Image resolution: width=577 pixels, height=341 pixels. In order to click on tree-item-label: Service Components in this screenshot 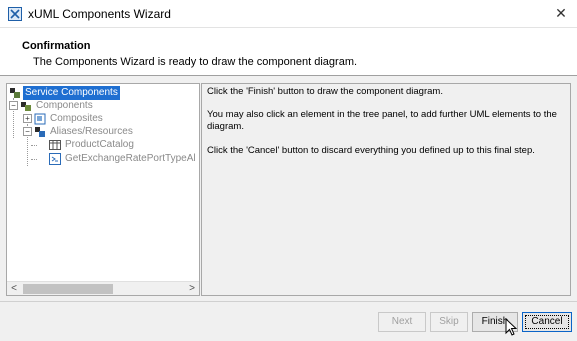, I will do `click(71, 93)`.